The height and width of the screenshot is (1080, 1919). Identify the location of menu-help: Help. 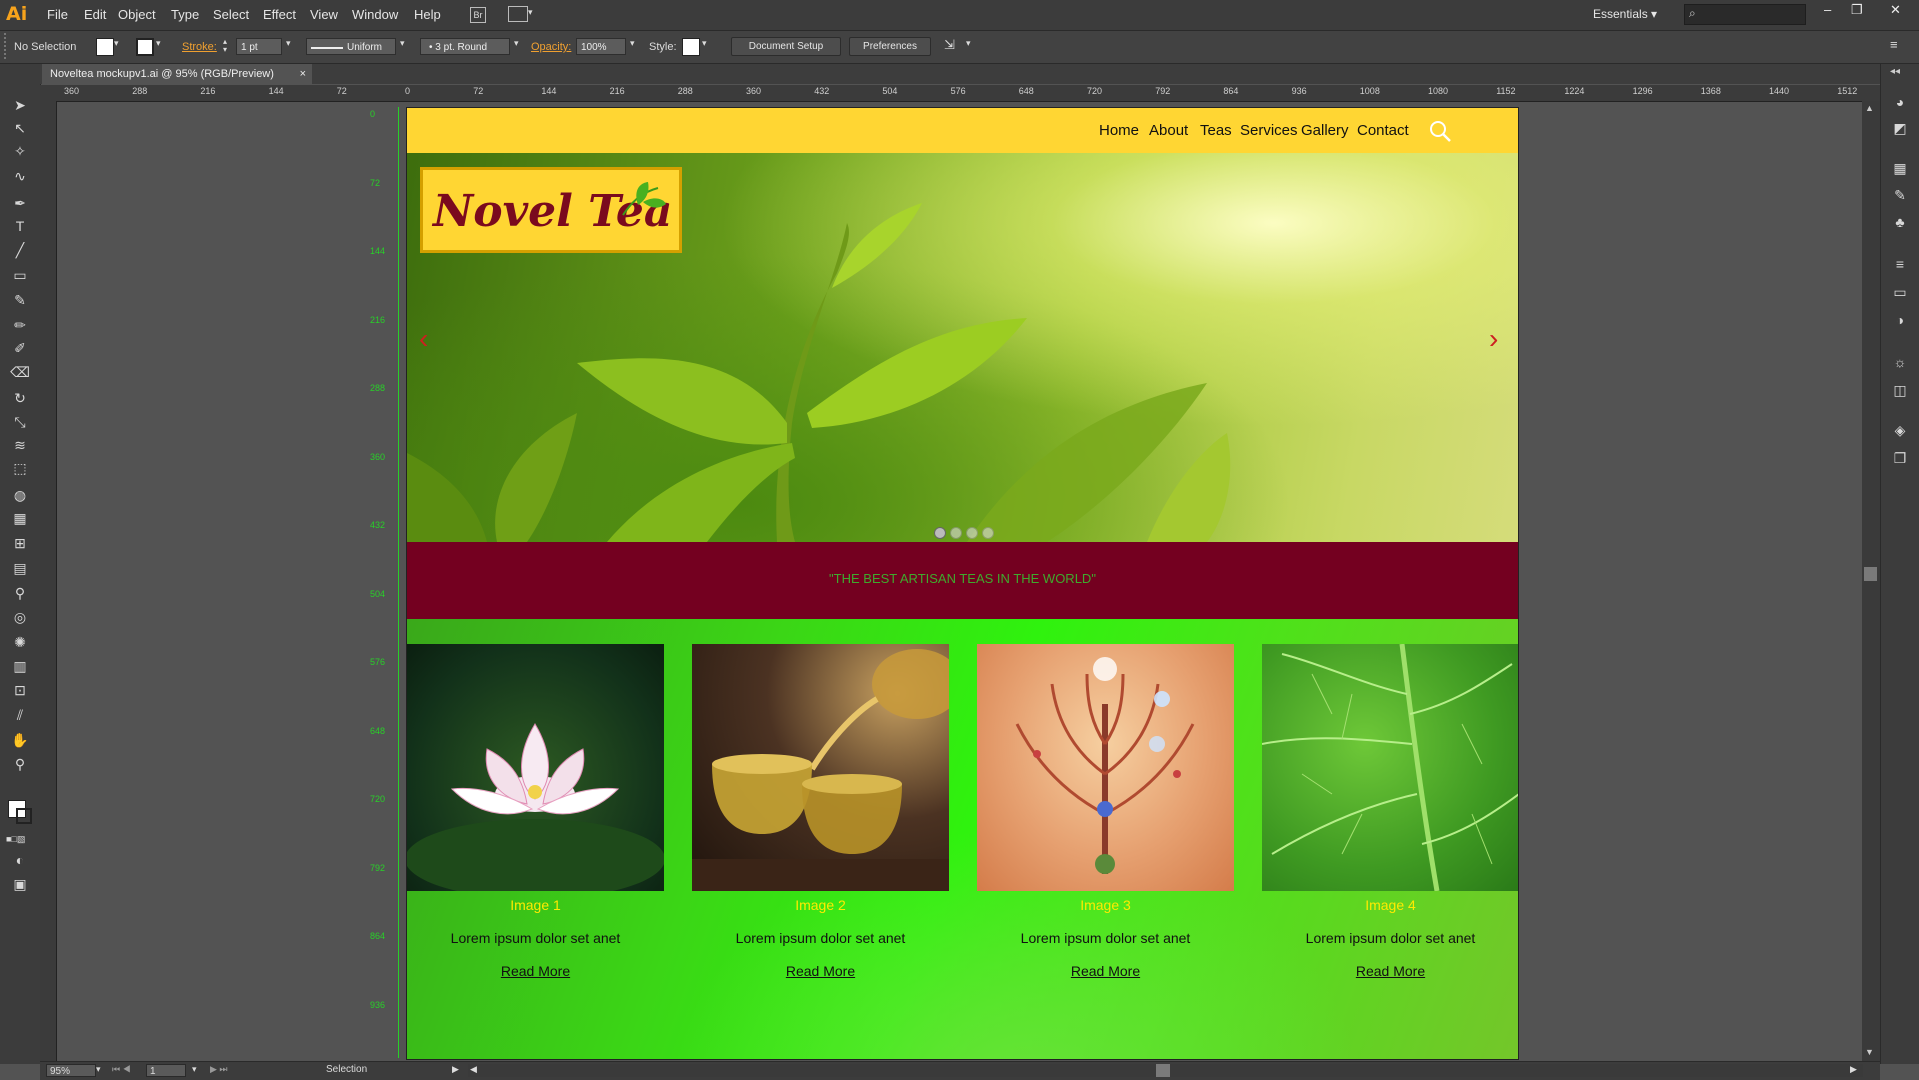
(427, 14).